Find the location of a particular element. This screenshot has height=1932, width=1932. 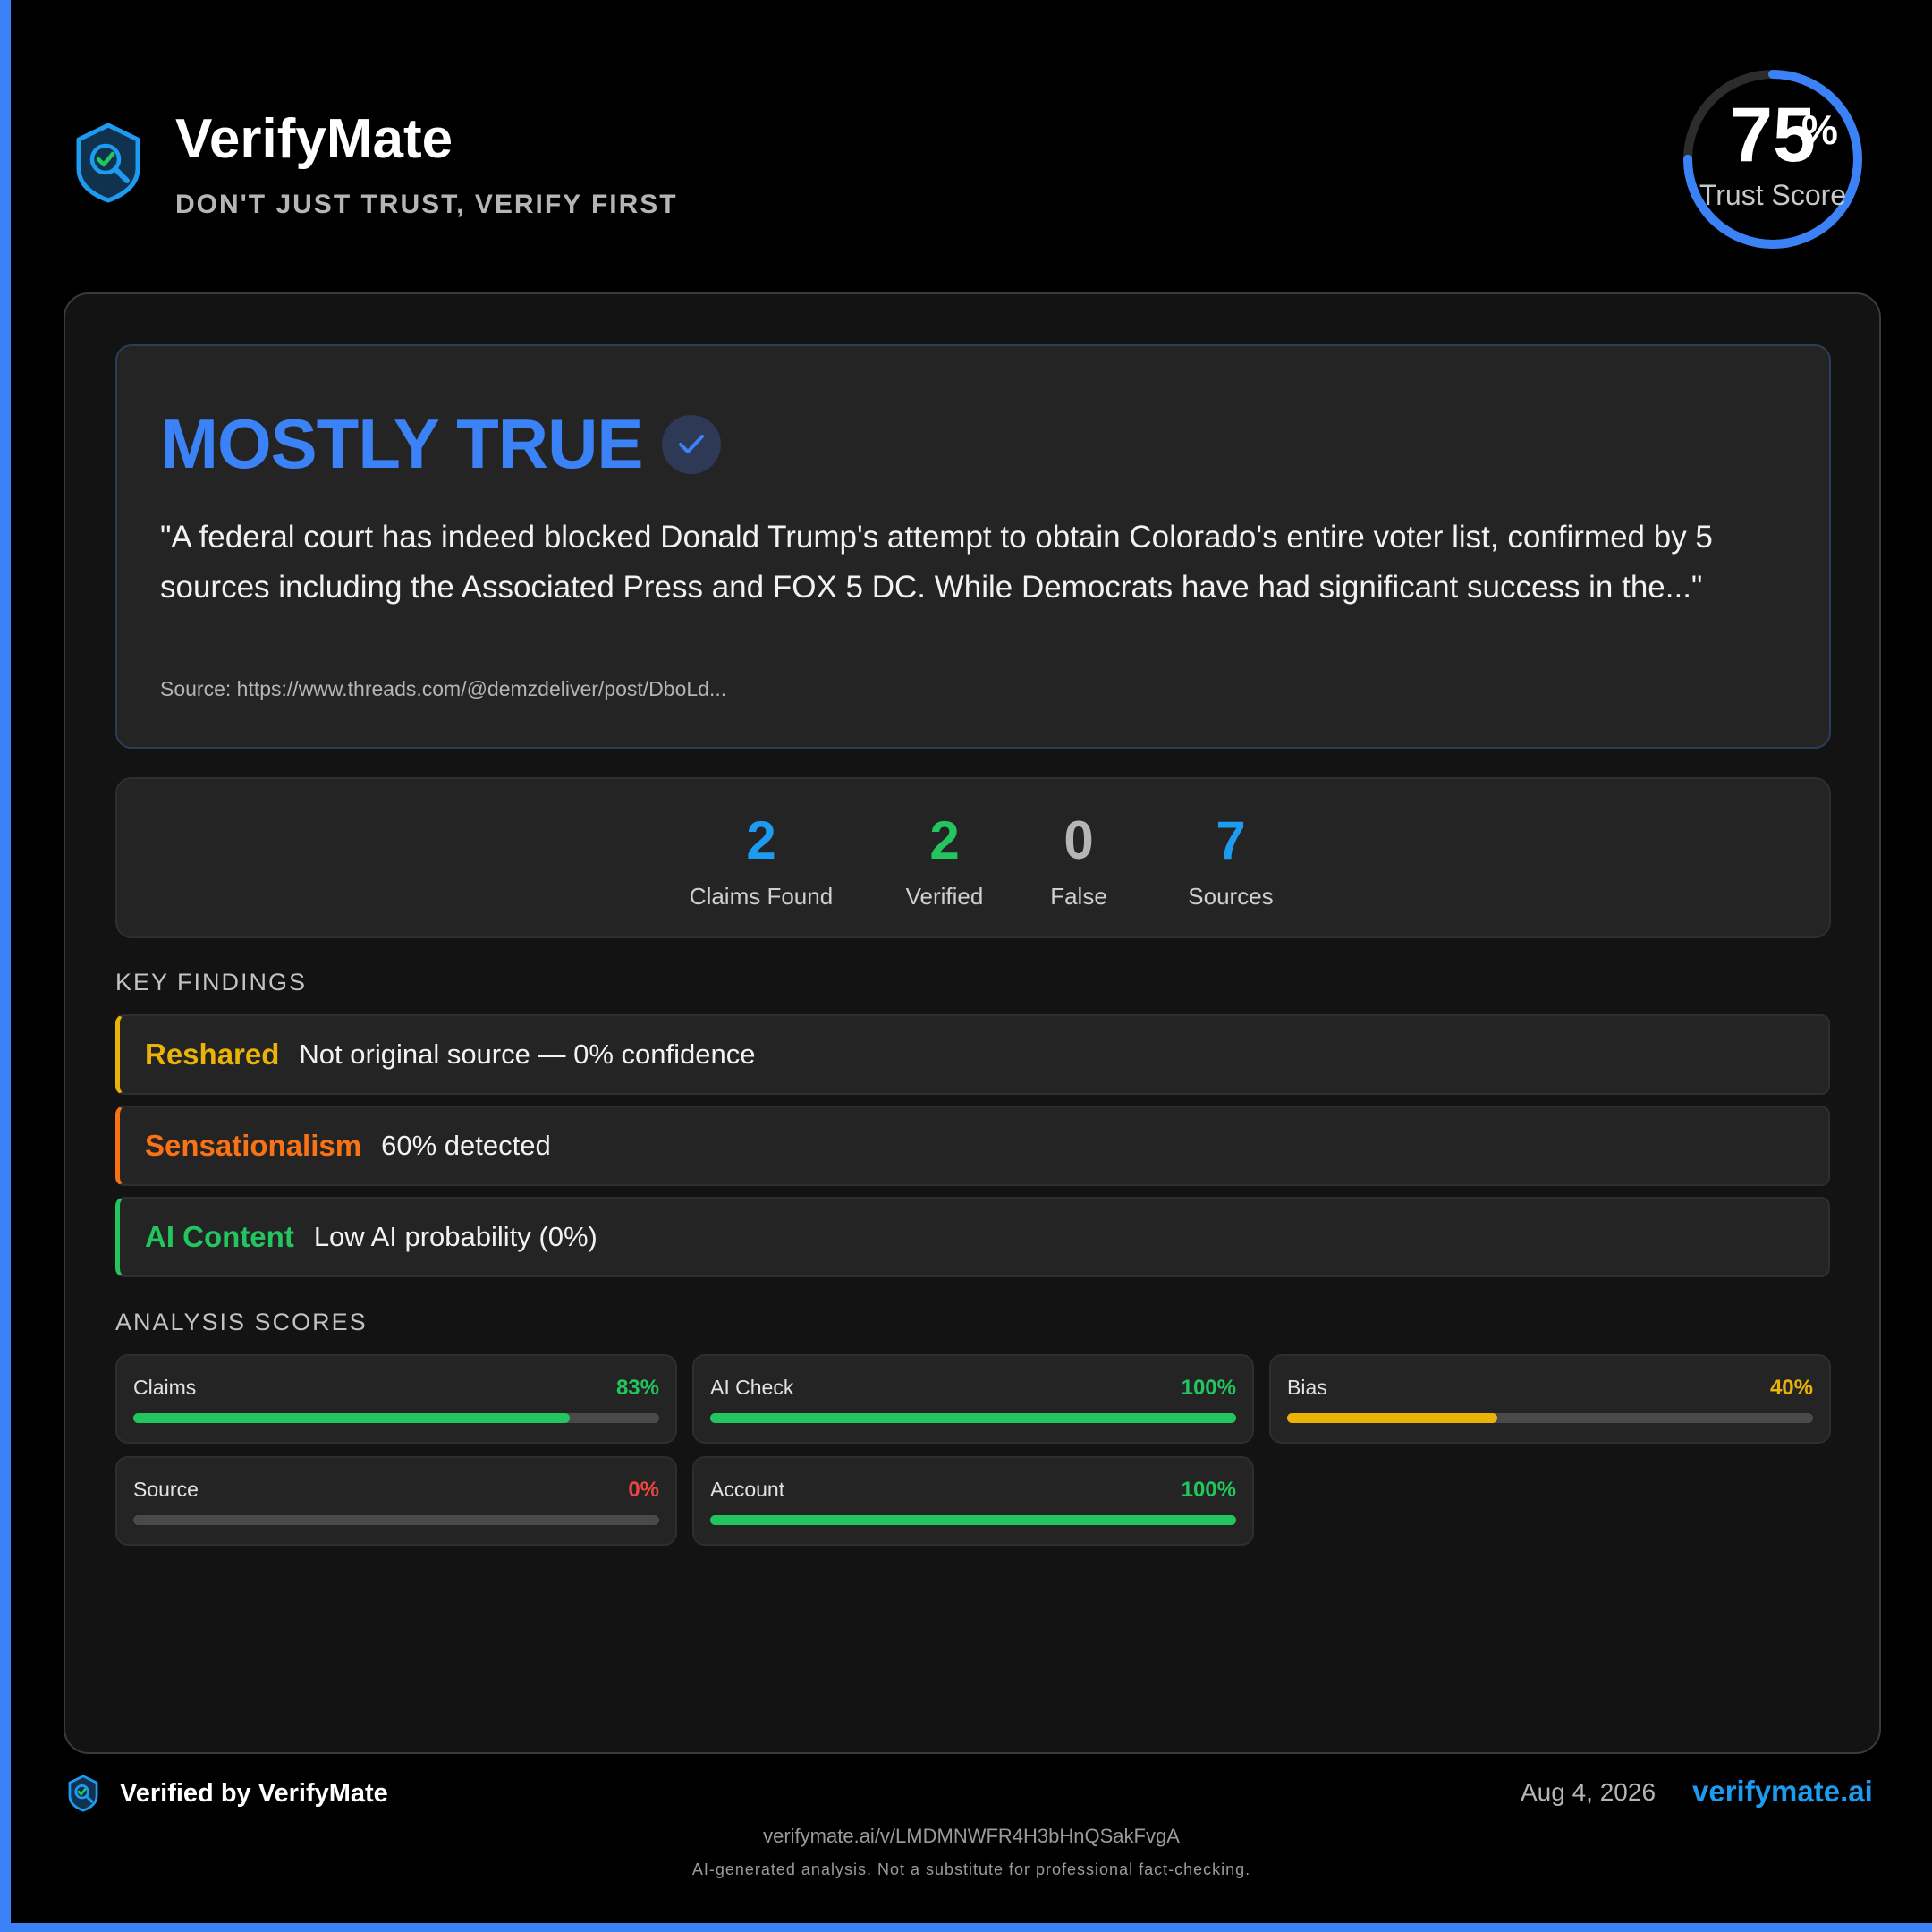

brand-name: VerifyMate is located at coordinates (314, 139).